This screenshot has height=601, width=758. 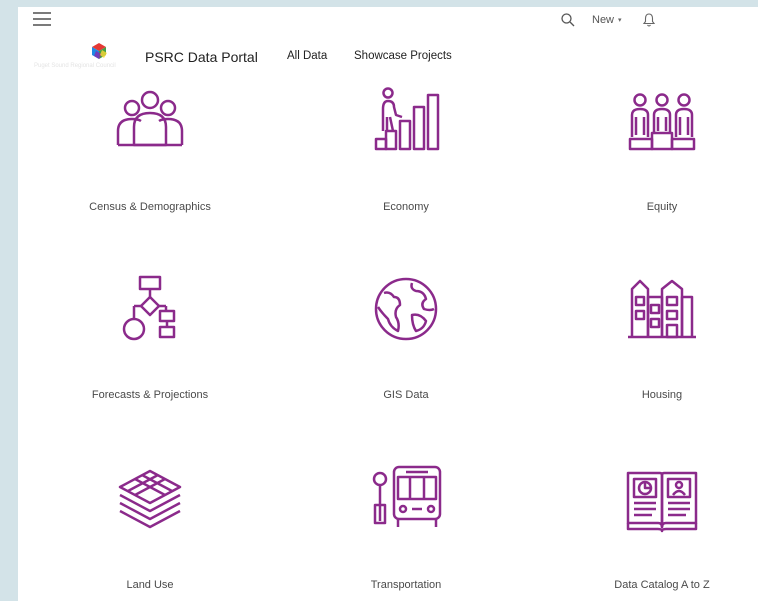 I want to click on header-actions: New ▾, so click(x=608, y=20).